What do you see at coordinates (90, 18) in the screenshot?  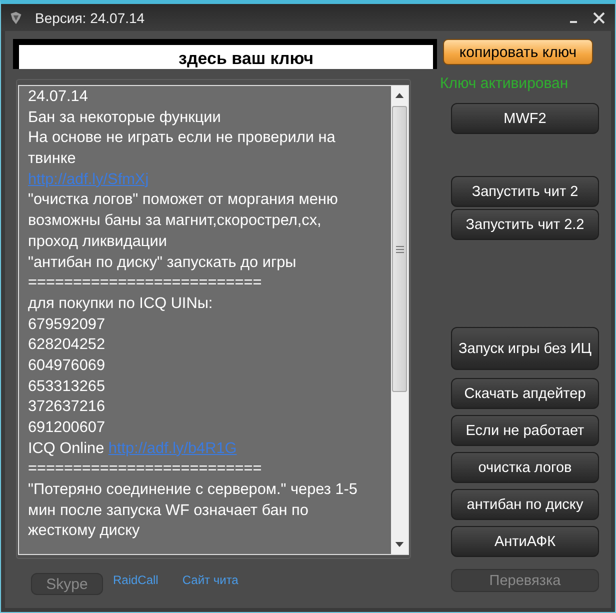 I see `window-title: Версия: 24.07.14` at bounding box center [90, 18].